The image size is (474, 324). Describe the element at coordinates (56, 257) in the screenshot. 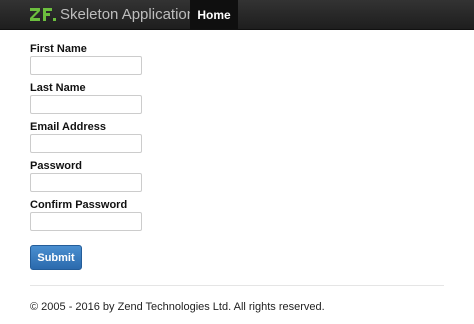

I see `submit-button: Submit` at that location.